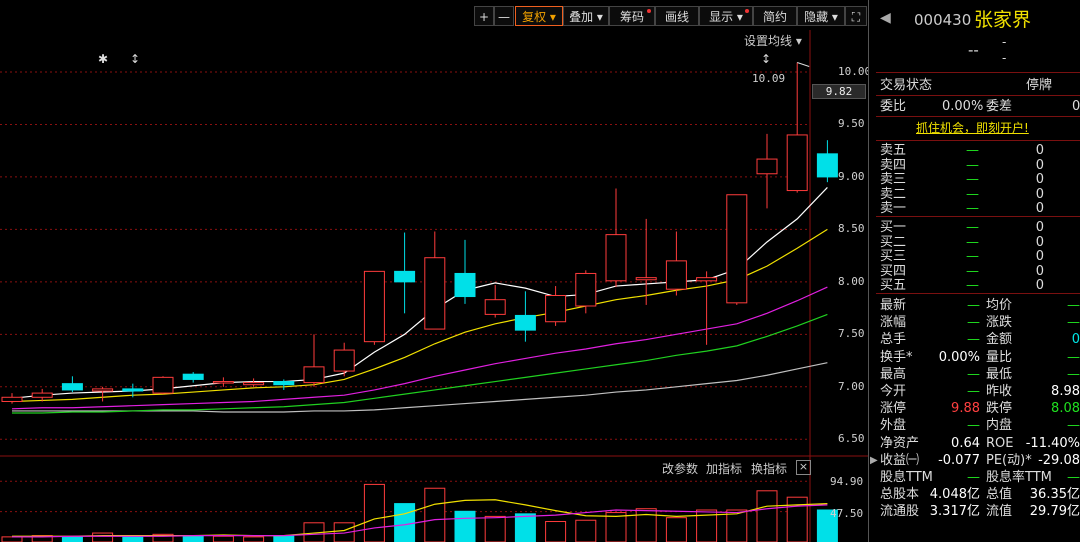 This screenshot has width=1080, height=542. Describe the element at coordinates (900, 460) in the screenshot. I see `stat-label: 收益㈠` at that location.